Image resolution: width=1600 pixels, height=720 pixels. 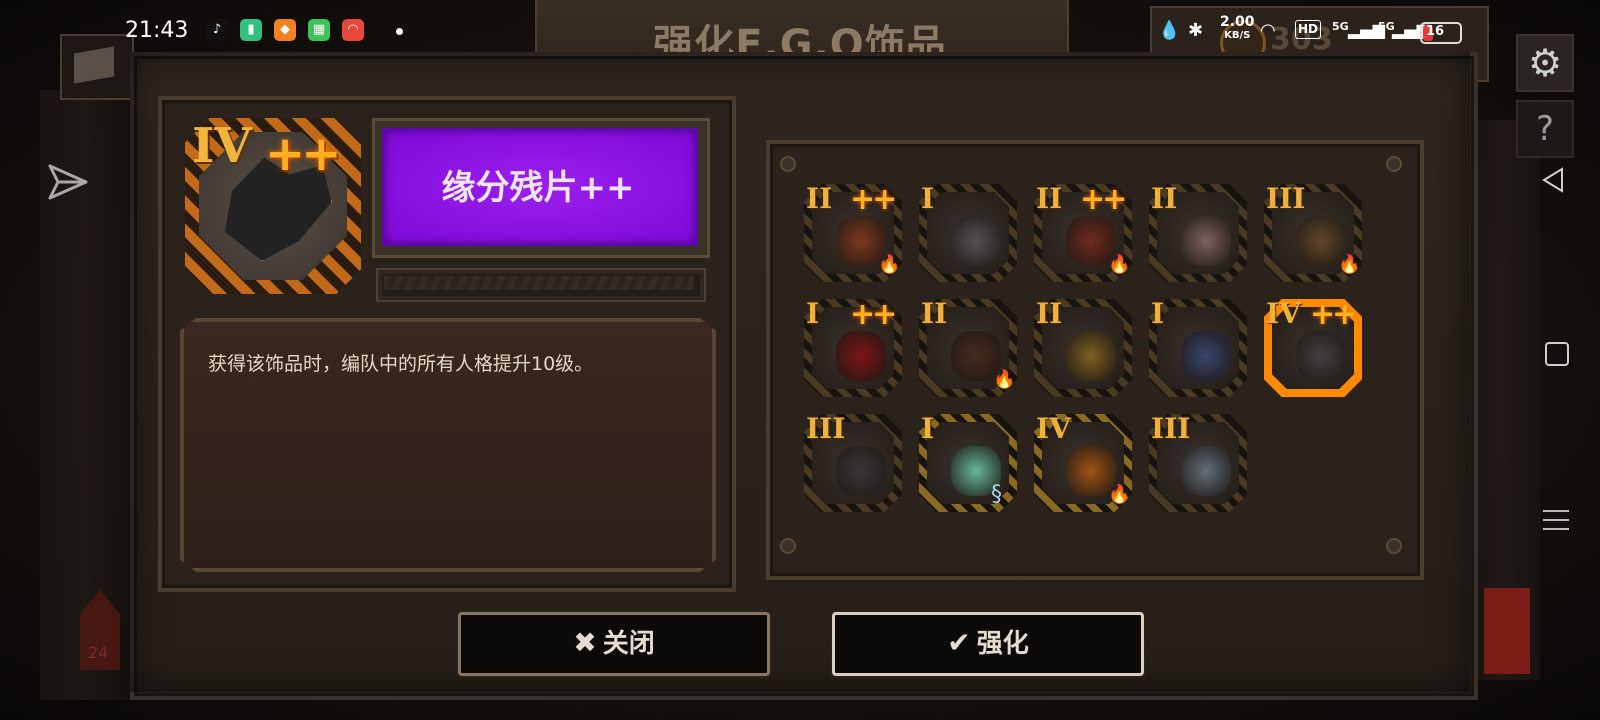 What do you see at coordinates (1268, 30) in the screenshot?
I see `wifi-icon: ◠` at bounding box center [1268, 30].